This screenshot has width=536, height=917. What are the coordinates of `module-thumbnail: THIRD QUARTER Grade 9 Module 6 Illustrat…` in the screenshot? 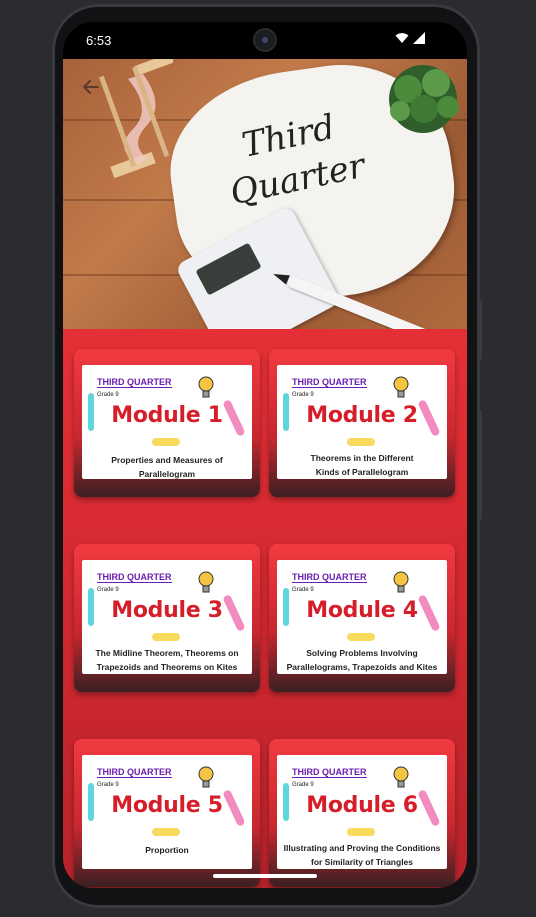 It's located at (362, 812).